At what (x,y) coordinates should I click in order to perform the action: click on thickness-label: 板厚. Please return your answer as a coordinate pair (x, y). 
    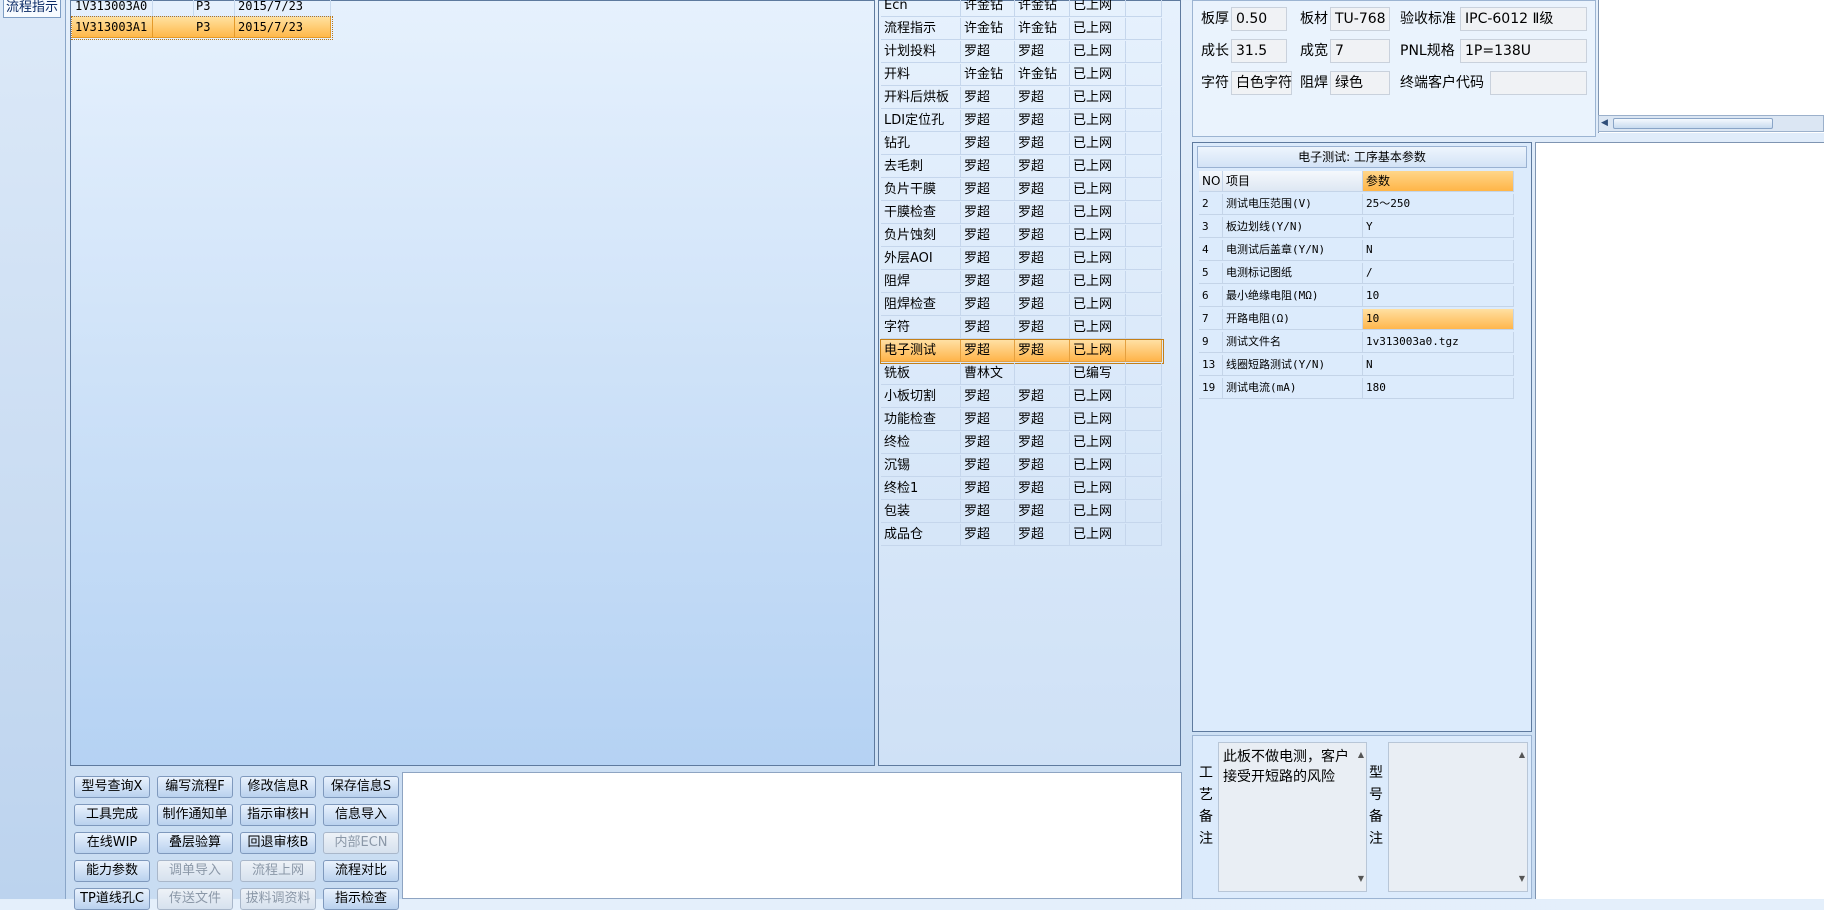
    Looking at the image, I should click on (1215, 19).